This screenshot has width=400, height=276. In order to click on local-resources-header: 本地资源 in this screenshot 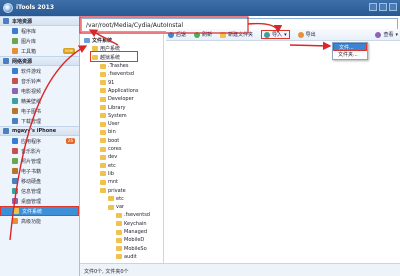, I will do `click(39, 21)`.